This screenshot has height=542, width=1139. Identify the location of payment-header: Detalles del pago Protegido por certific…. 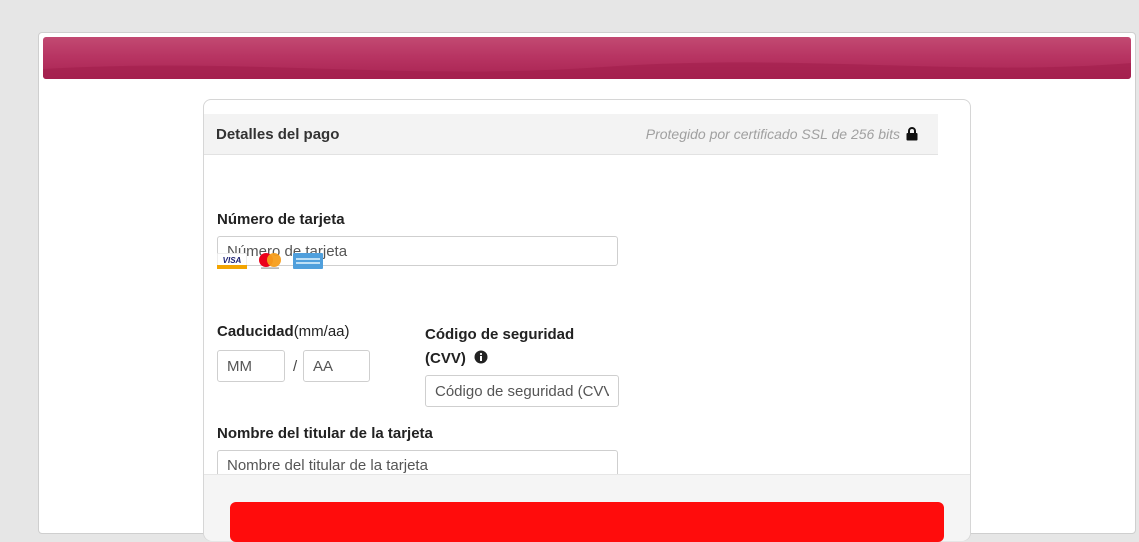
(571, 134).